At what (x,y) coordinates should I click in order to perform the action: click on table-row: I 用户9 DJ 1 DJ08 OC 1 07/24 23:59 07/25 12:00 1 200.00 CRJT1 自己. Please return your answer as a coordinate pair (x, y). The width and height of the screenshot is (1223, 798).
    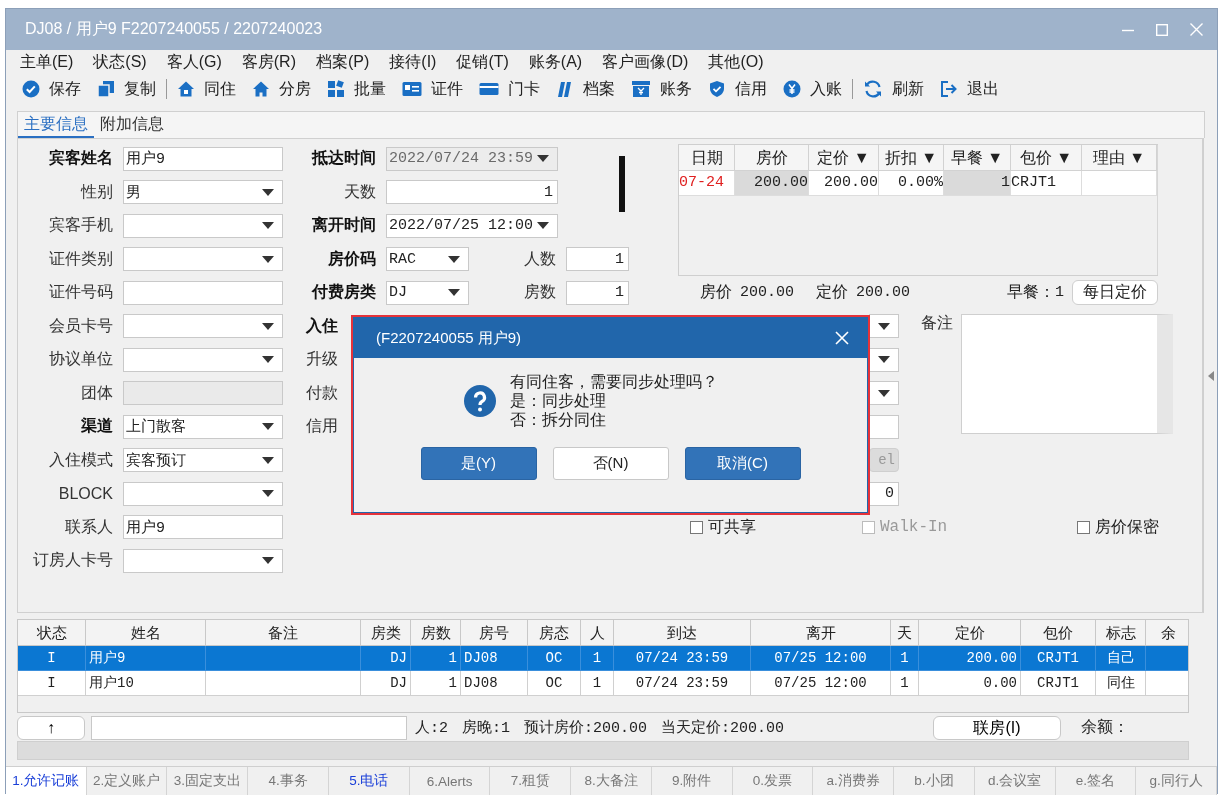
    Looking at the image, I should click on (603, 658).